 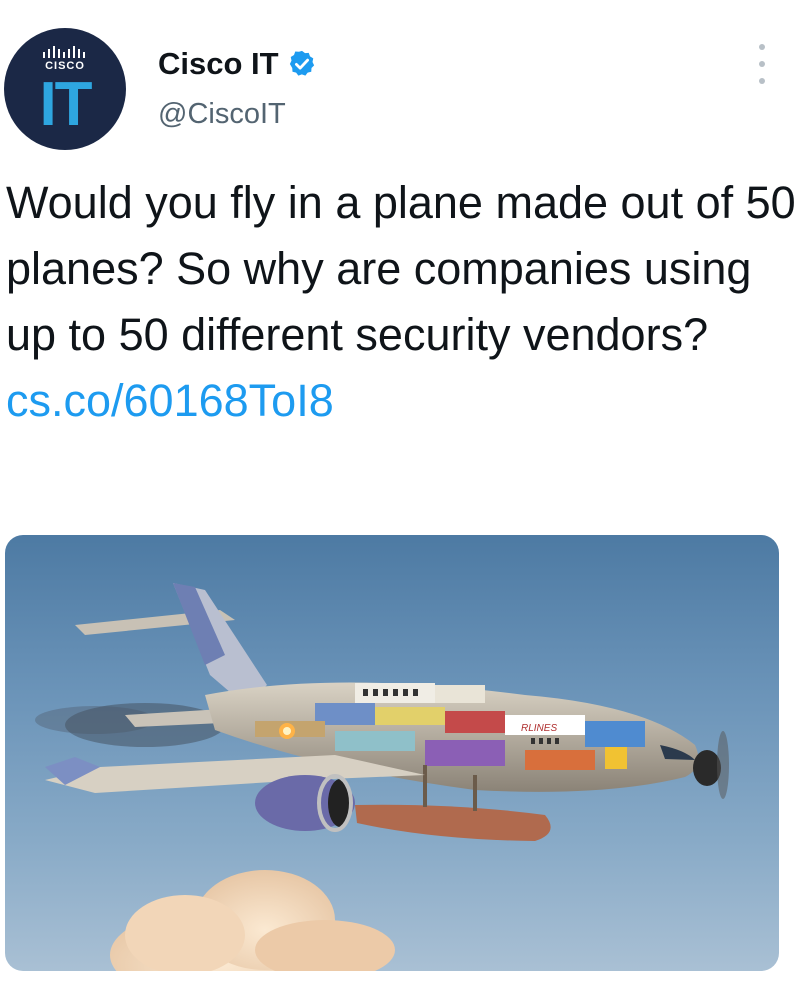 What do you see at coordinates (64, 52) in the screenshot?
I see `cisco-bars-icon` at bounding box center [64, 52].